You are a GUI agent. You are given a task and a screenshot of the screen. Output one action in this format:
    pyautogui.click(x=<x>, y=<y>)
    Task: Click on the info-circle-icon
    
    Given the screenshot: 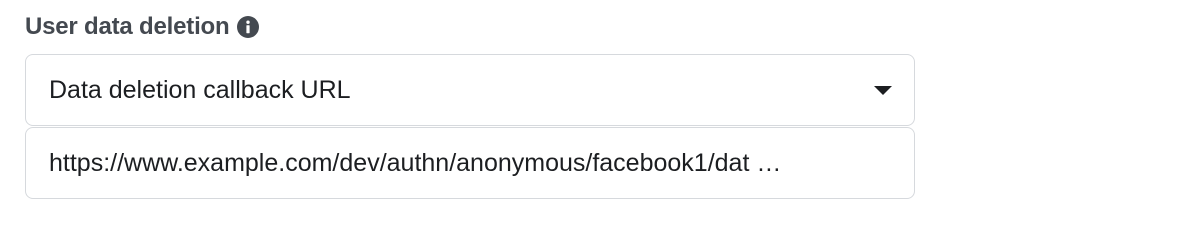 What is the action you would take?
    pyautogui.click(x=248, y=27)
    